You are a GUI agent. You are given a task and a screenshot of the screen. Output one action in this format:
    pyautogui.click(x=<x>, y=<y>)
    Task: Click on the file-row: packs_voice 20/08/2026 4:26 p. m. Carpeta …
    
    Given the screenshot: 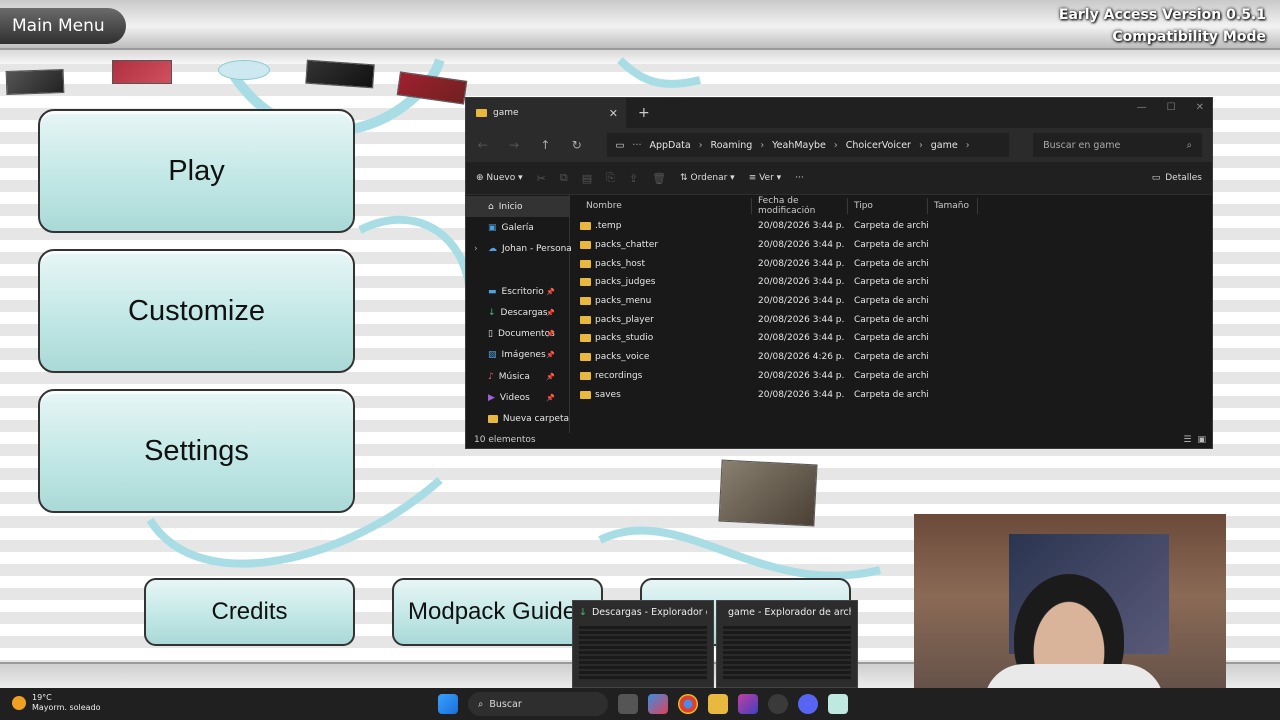 What is the action you would take?
    pyautogui.click(x=895, y=357)
    